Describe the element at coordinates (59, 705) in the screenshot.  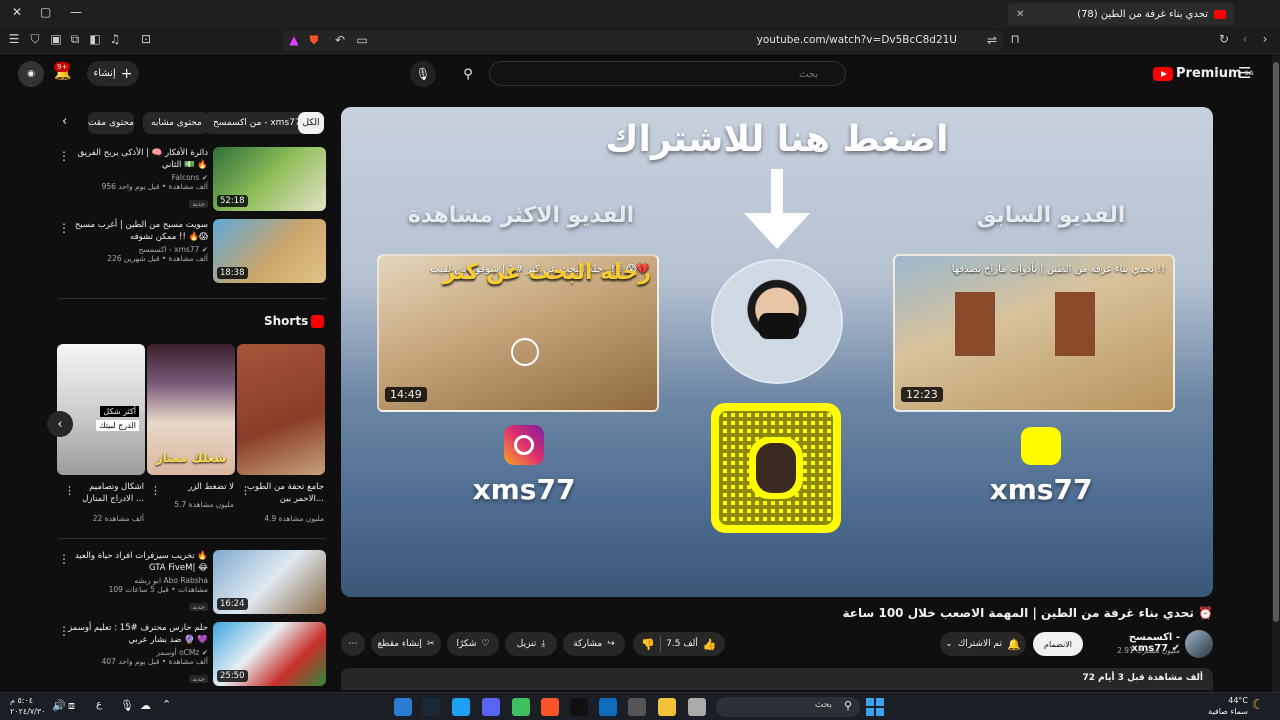
I see `volume-icon: 🔊` at that location.